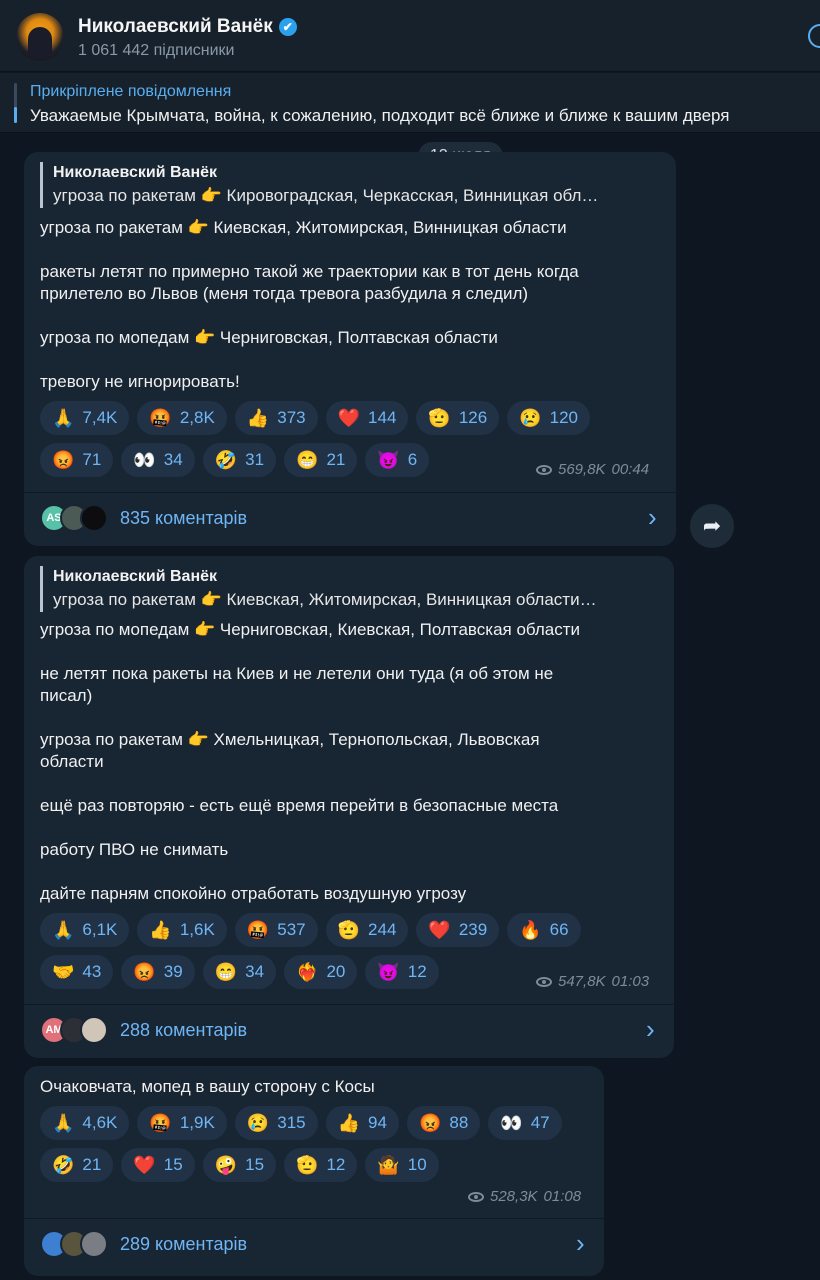 The width and height of the screenshot is (820, 1280). Describe the element at coordinates (15, 103) in the screenshot. I see `pinned-indicator` at that location.